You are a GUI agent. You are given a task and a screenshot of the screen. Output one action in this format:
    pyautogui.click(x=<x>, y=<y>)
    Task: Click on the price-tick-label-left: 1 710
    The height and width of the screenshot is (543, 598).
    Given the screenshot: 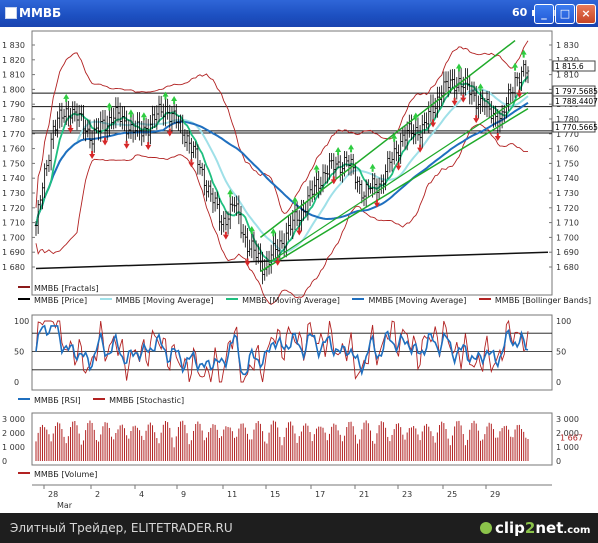 What is the action you would take?
    pyautogui.click(x=13, y=223)
    